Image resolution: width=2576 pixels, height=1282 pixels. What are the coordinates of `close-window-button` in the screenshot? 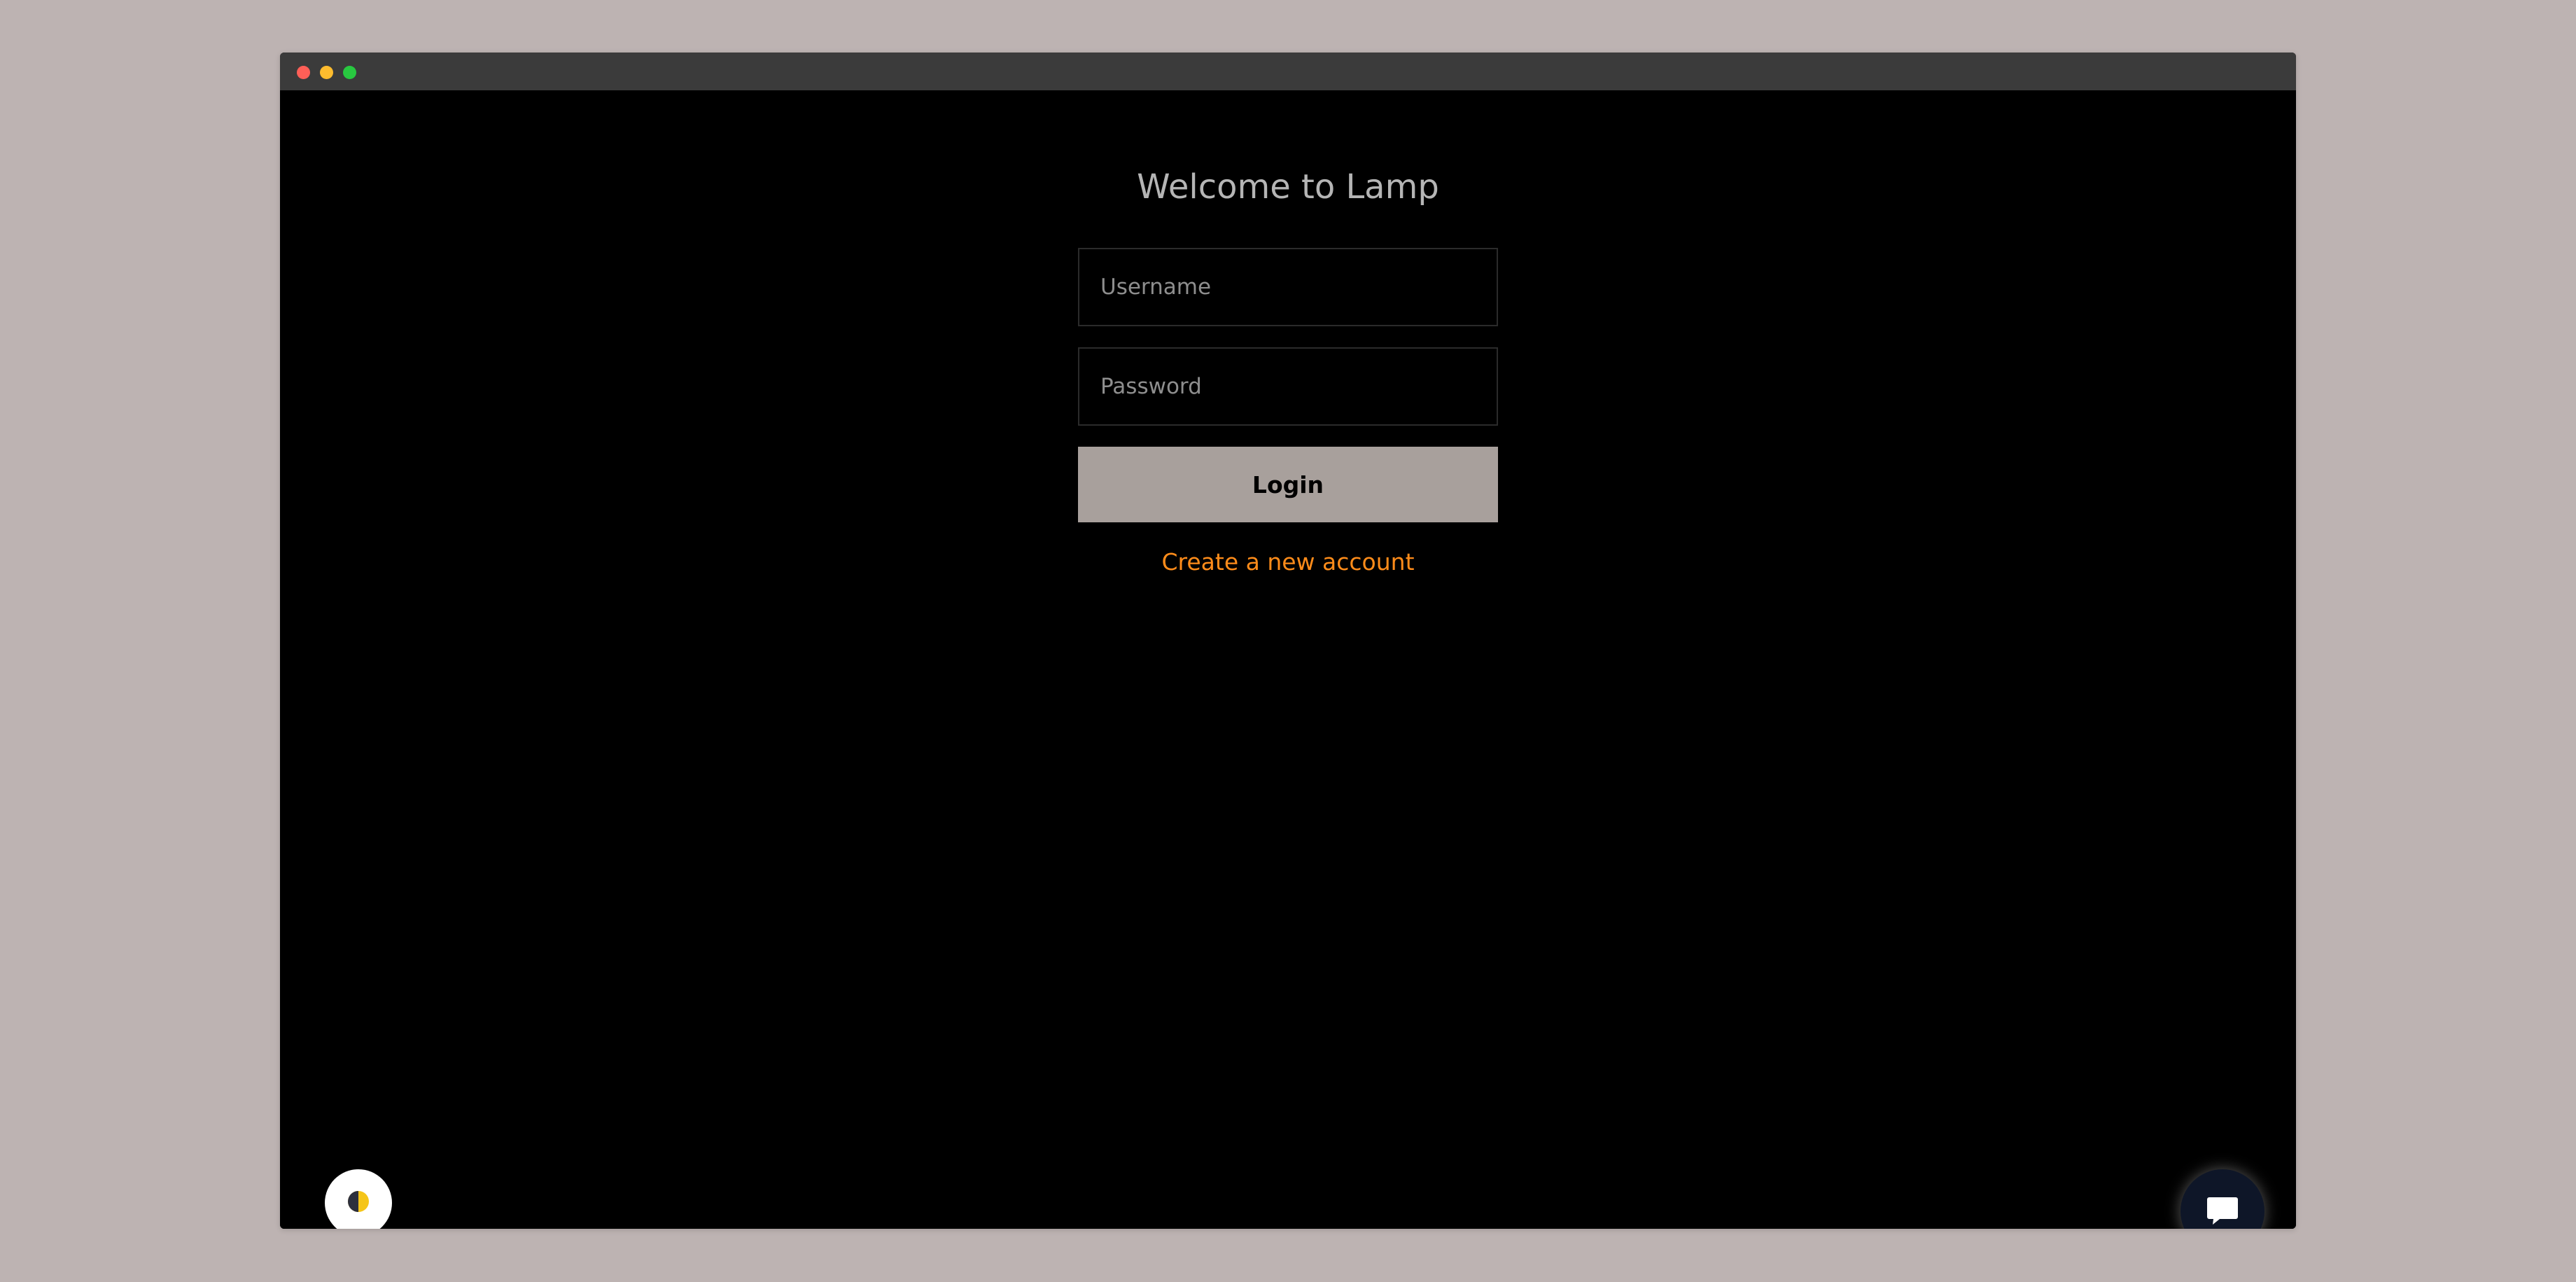 It's located at (303, 72).